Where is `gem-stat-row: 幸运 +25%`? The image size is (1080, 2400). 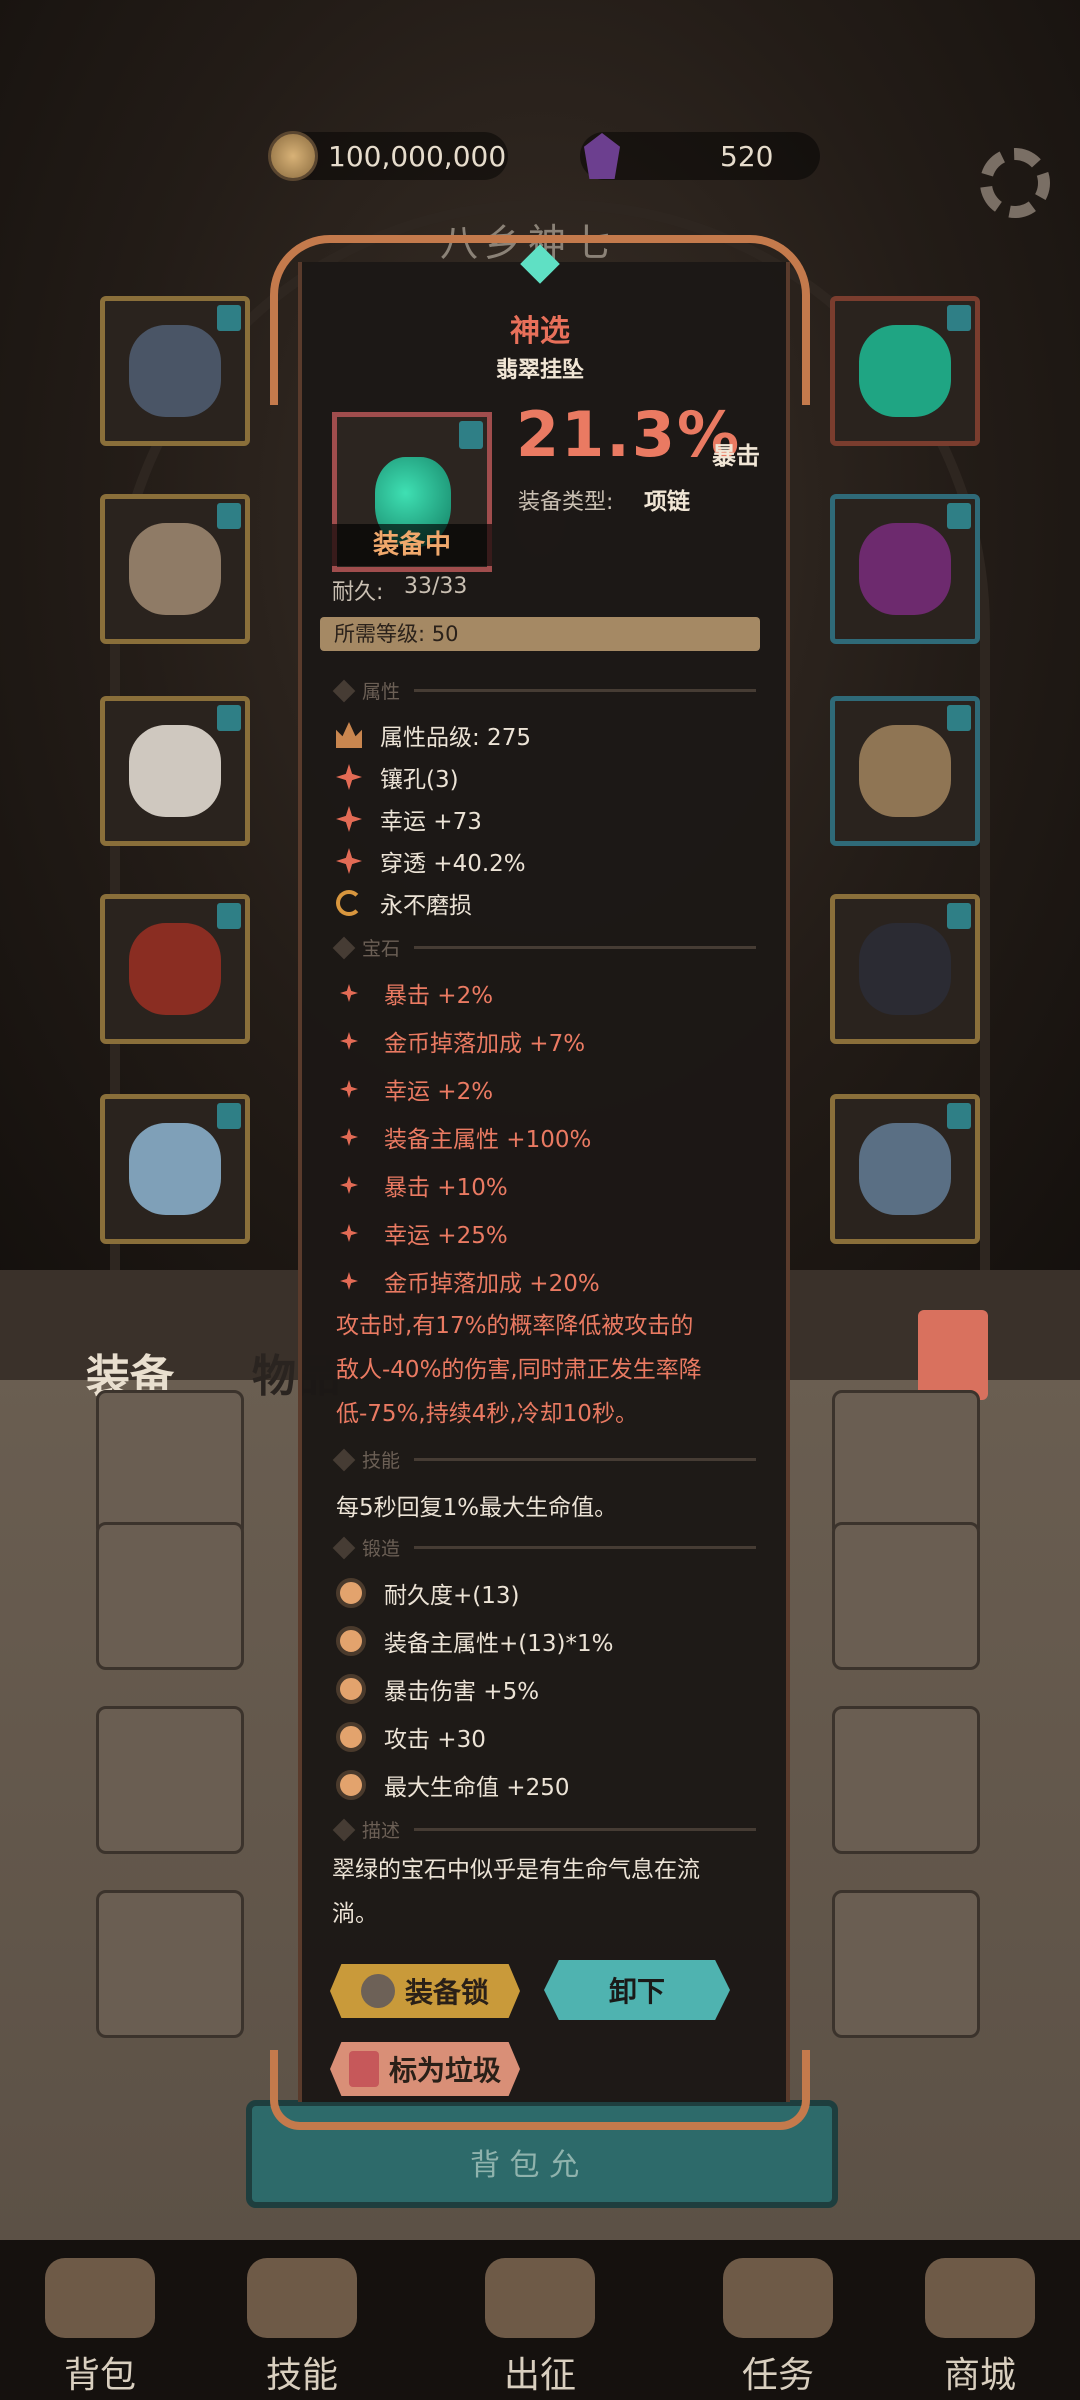 gem-stat-row: 幸运 +25% is located at coordinates (424, 1233).